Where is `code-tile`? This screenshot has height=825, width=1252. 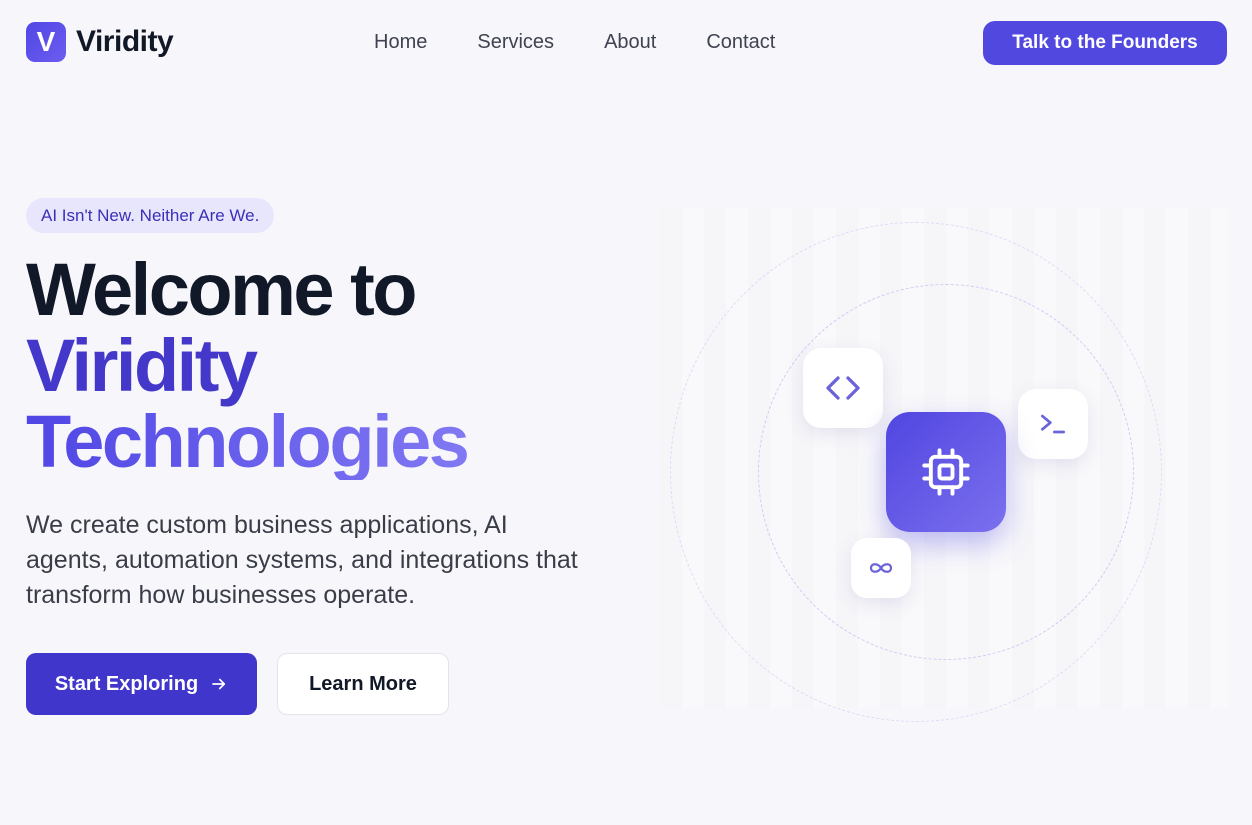 code-tile is located at coordinates (843, 388).